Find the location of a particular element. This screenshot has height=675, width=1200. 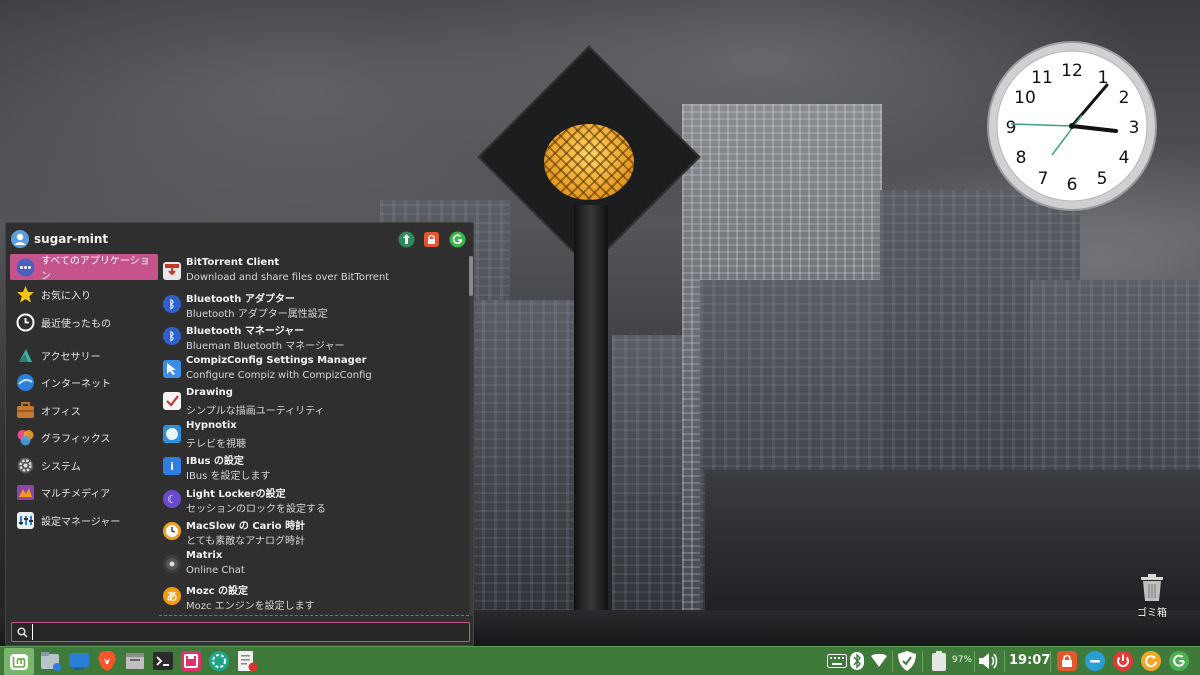

app-drawing: Drawing シンプルな描画ユーティリティ is located at coordinates (313, 401).